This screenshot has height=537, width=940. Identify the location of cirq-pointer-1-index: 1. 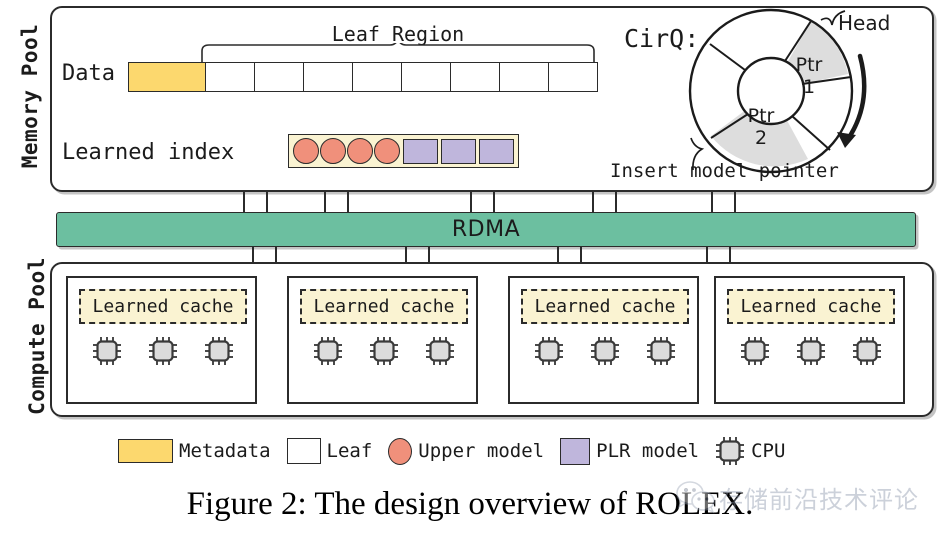
(809, 86).